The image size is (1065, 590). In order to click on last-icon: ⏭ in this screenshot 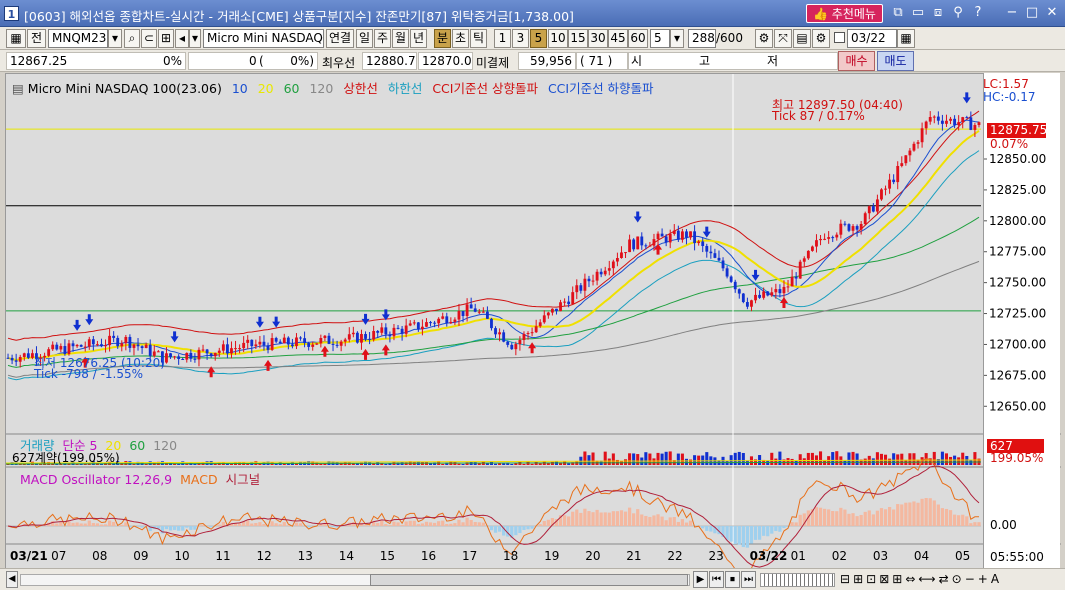, I will do `click(748, 579)`.